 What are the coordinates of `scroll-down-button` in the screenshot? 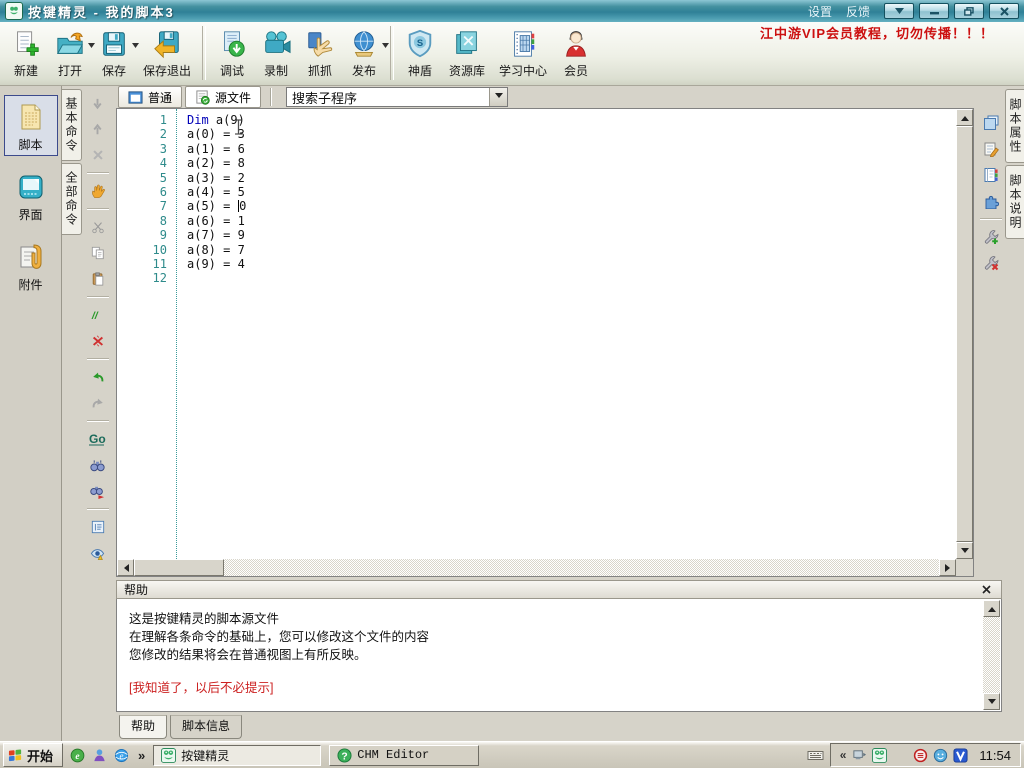 It's located at (964, 550).